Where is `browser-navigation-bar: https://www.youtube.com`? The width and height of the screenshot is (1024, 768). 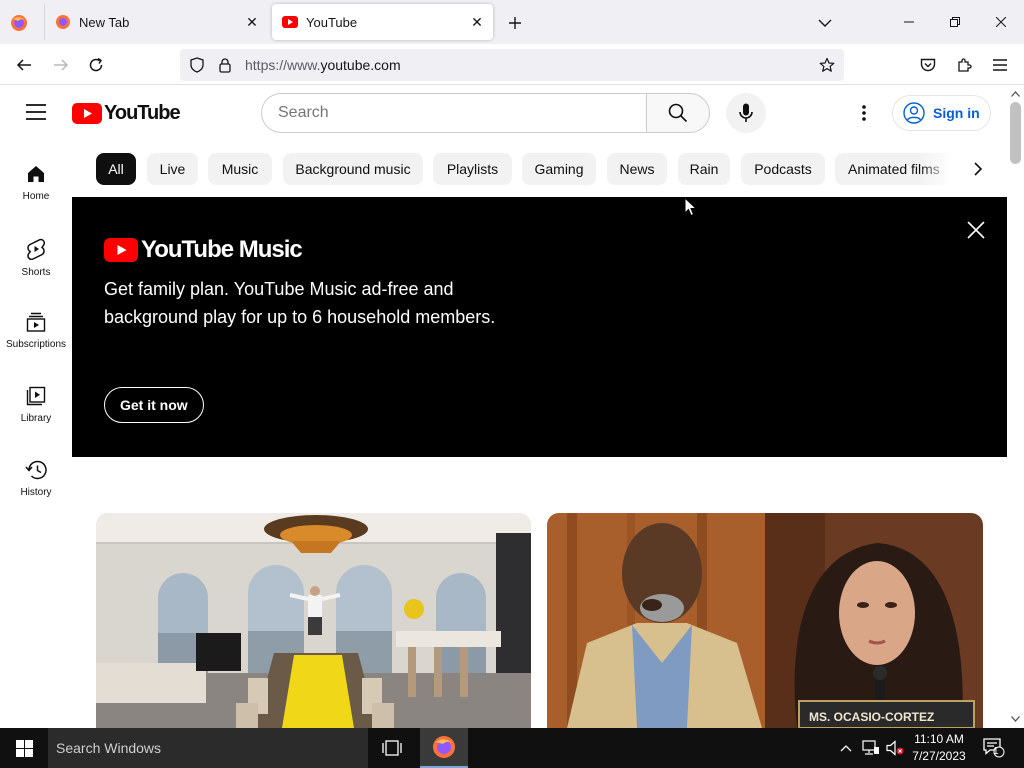 browser-navigation-bar: https://www.youtube.com is located at coordinates (512, 64).